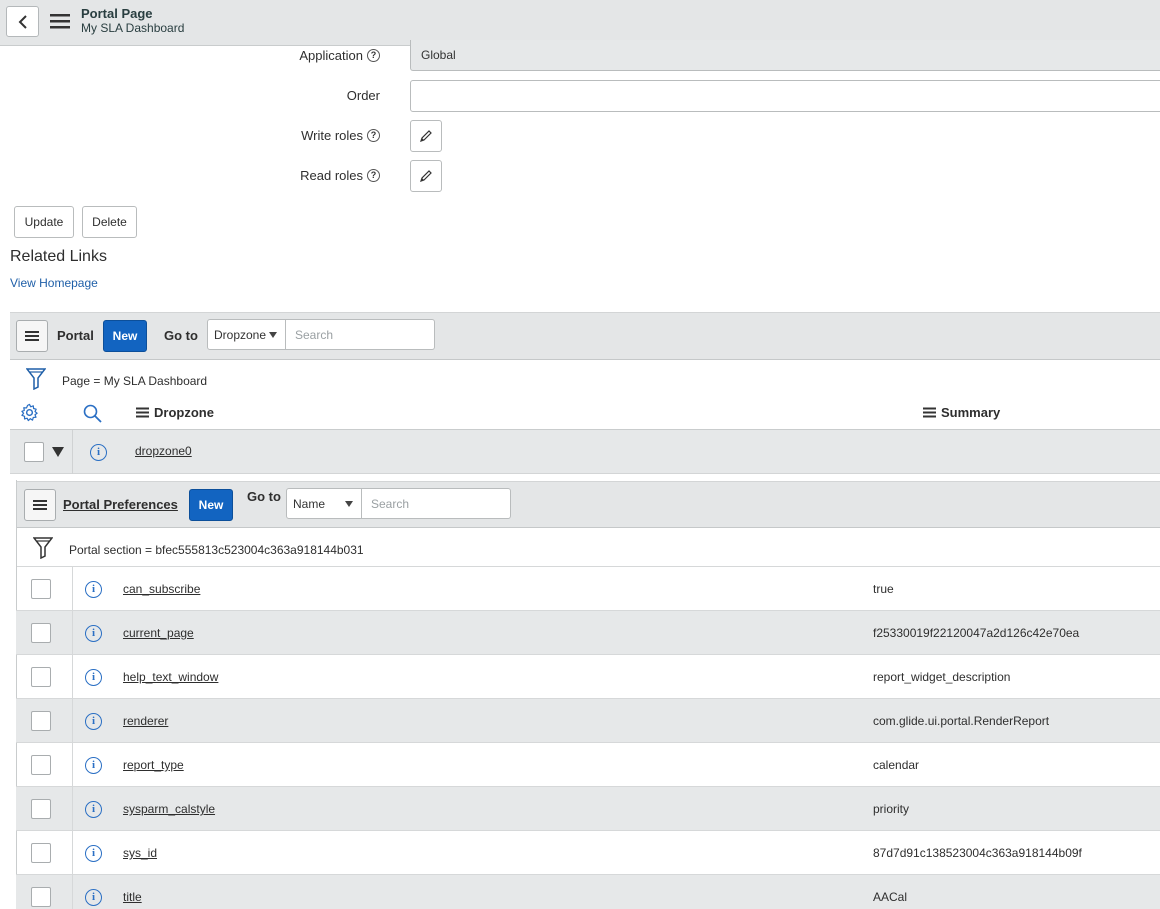 This screenshot has height=909, width=1160. I want to click on table-row: i sysparm_calstyle priority, so click(588, 809).